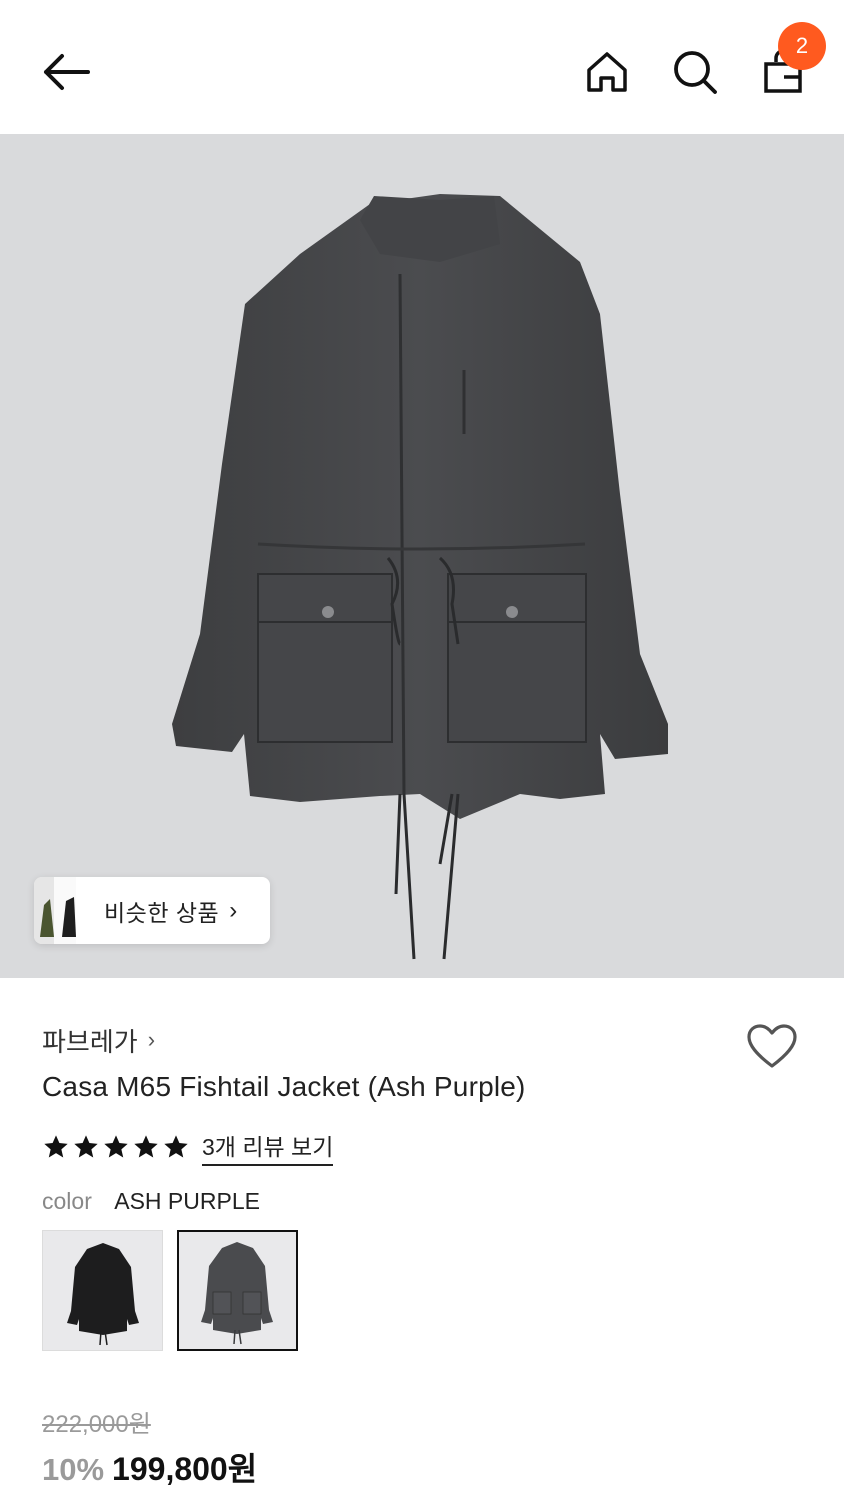 This screenshot has height=1500, width=844. I want to click on rating-stars, so click(116, 1147).